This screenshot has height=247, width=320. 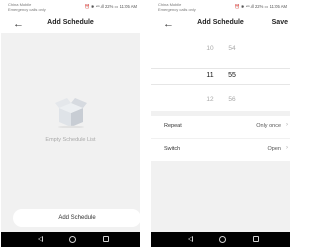 What do you see at coordinates (70, 140) in the screenshot?
I see `empty-state-label: Empty Schedule List` at bounding box center [70, 140].